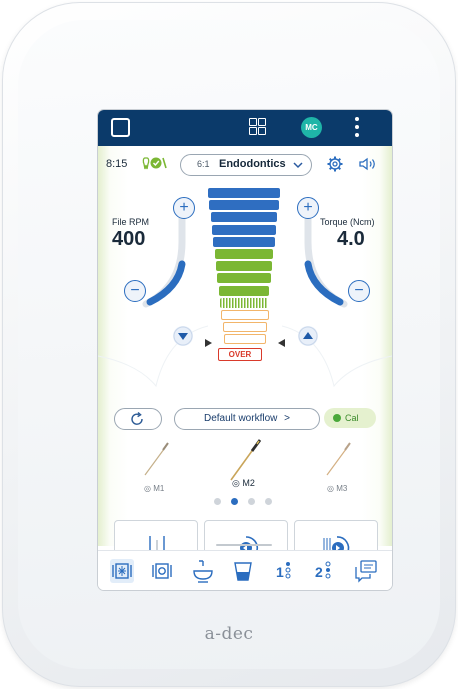 This screenshot has height=689, width=458. Describe the element at coordinates (129, 239) in the screenshot. I see `rpm-value: 400` at that location.